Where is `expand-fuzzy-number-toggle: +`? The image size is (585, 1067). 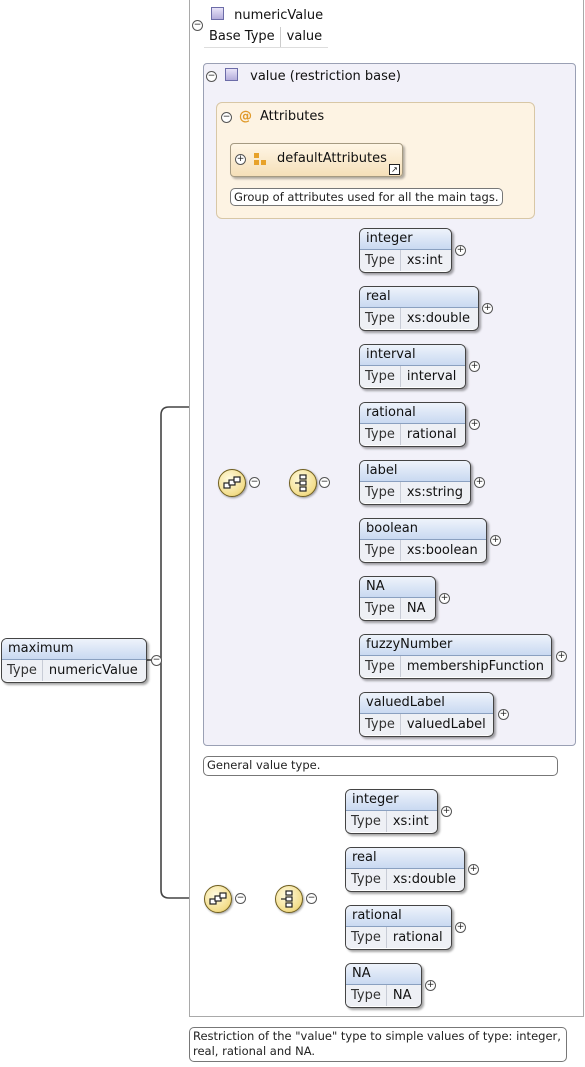
expand-fuzzy-number-toggle: + is located at coordinates (561, 656).